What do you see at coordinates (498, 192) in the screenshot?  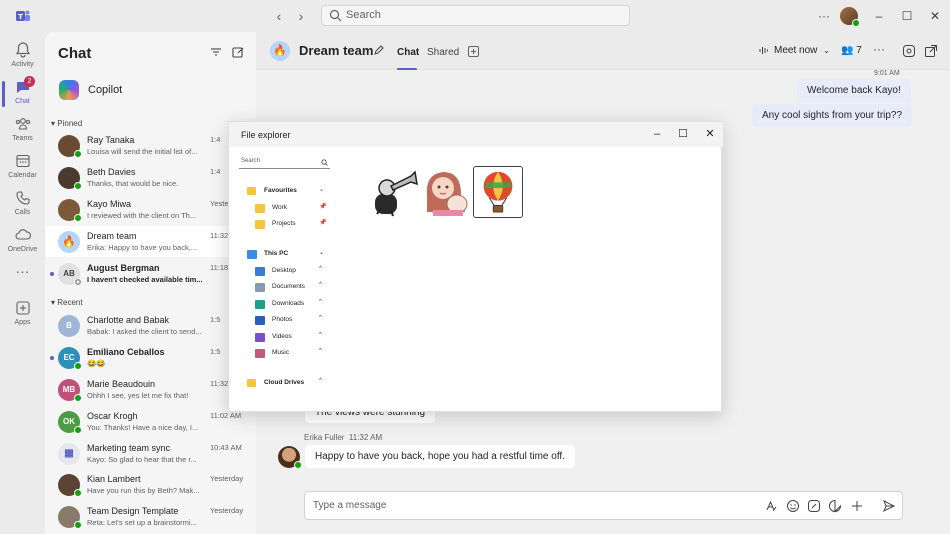 I see `hot-air-balloon-sticker-image` at bounding box center [498, 192].